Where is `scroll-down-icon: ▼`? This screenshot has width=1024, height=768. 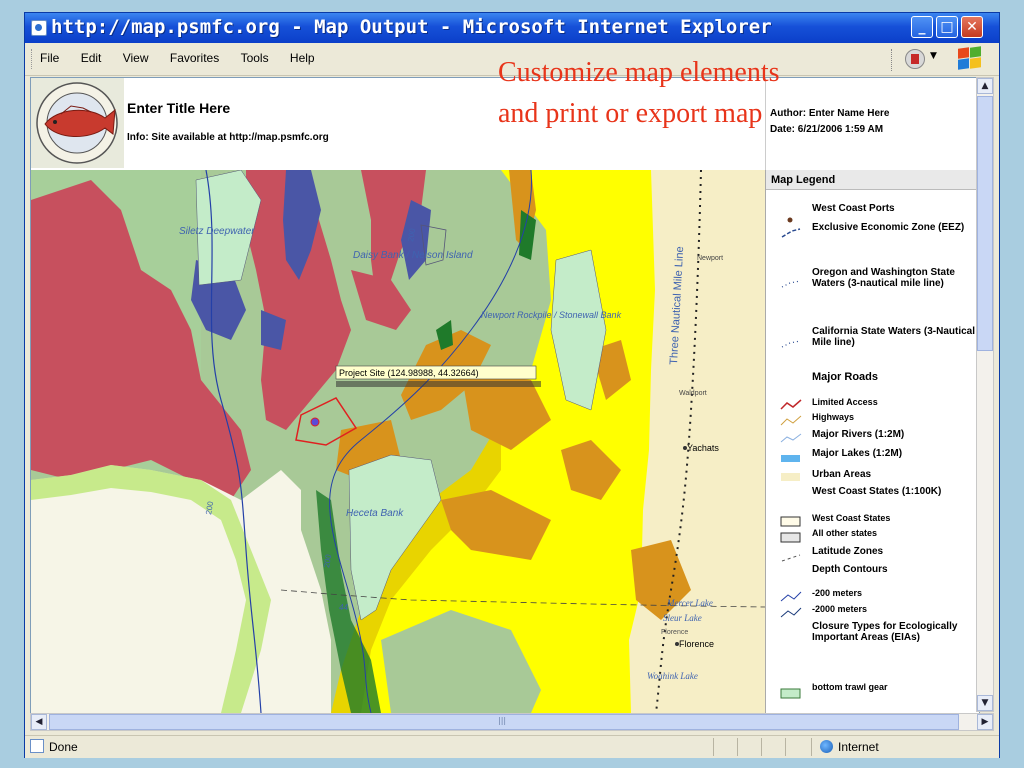 scroll-down-icon: ▼ is located at coordinates (985, 703).